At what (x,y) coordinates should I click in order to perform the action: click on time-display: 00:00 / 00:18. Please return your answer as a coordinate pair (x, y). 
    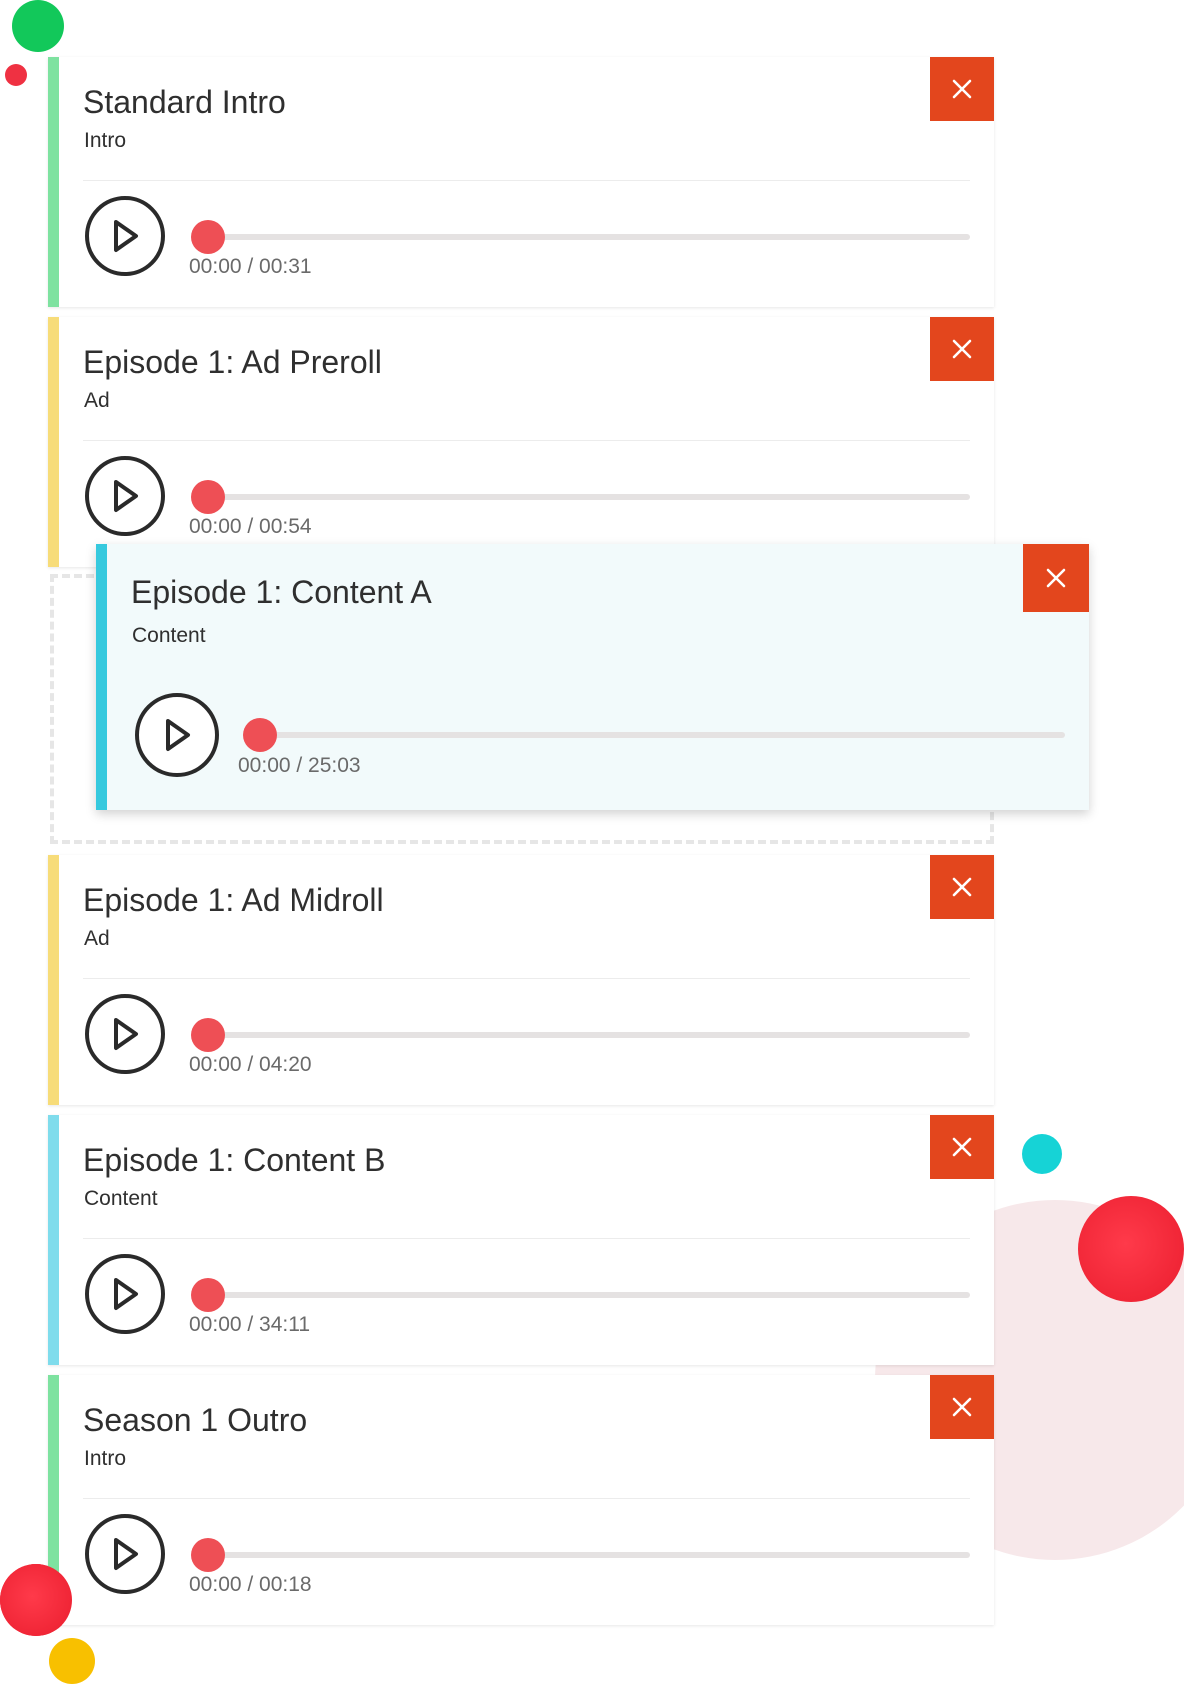
    Looking at the image, I should click on (250, 1584).